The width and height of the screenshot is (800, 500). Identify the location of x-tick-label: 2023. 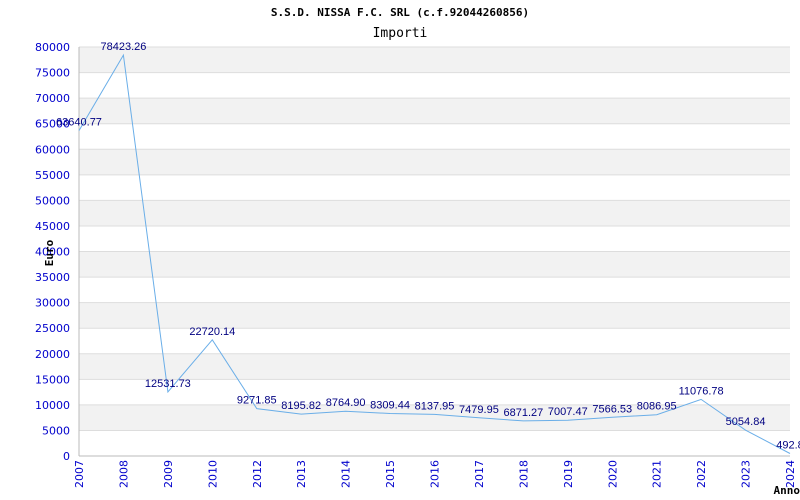
(746, 474).